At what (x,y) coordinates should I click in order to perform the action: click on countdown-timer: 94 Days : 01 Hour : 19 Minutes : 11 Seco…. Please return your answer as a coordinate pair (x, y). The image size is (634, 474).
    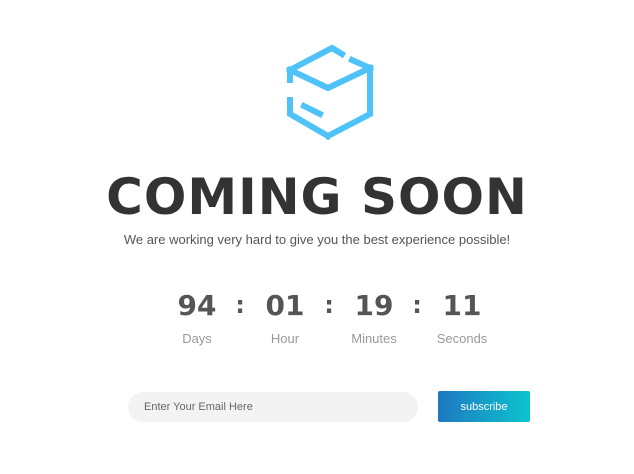
    Looking at the image, I should click on (320, 320).